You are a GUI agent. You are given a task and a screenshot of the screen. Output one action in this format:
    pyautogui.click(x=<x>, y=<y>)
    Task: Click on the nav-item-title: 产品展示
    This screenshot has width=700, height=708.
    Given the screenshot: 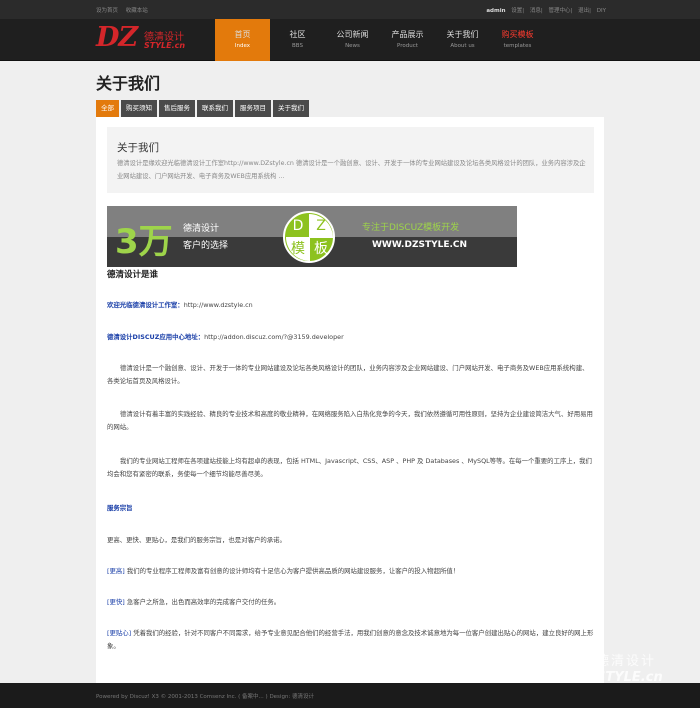 What is the action you would take?
    pyautogui.click(x=407, y=34)
    